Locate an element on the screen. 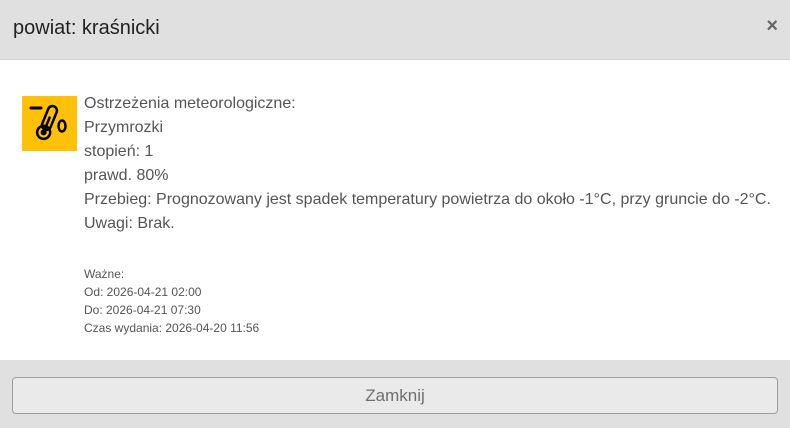 The width and height of the screenshot is (790, 428). thermometer-frost-icon is located at coordinates (49, 123).